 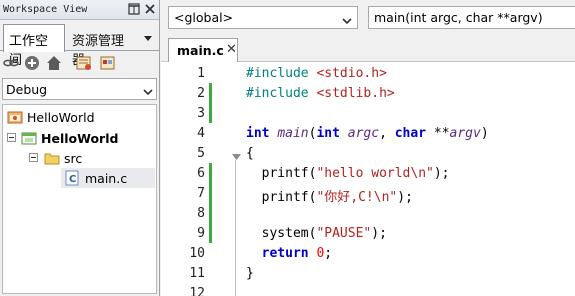 I want to click on code-token: char, so click(x=410, y=133).